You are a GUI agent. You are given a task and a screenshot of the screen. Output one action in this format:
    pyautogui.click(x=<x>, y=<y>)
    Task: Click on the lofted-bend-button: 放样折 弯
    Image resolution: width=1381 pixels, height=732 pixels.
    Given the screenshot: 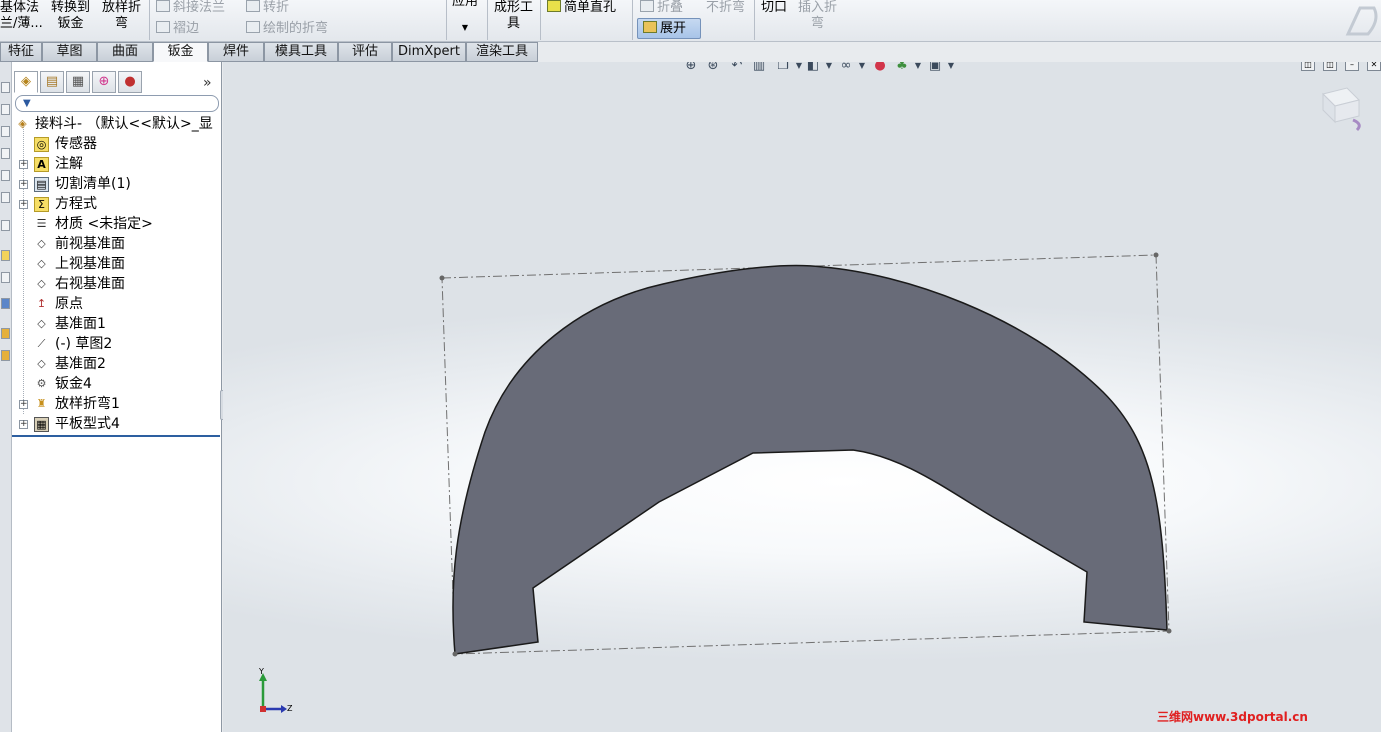 What is the action you would take?
    pyautogui.click(x=121, y=16)
    